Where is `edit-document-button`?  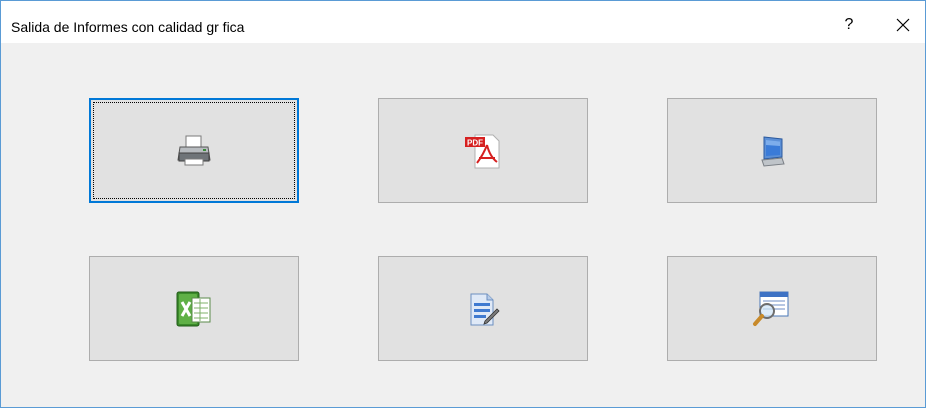 edit-document-button is located at coordinates (483, 308).